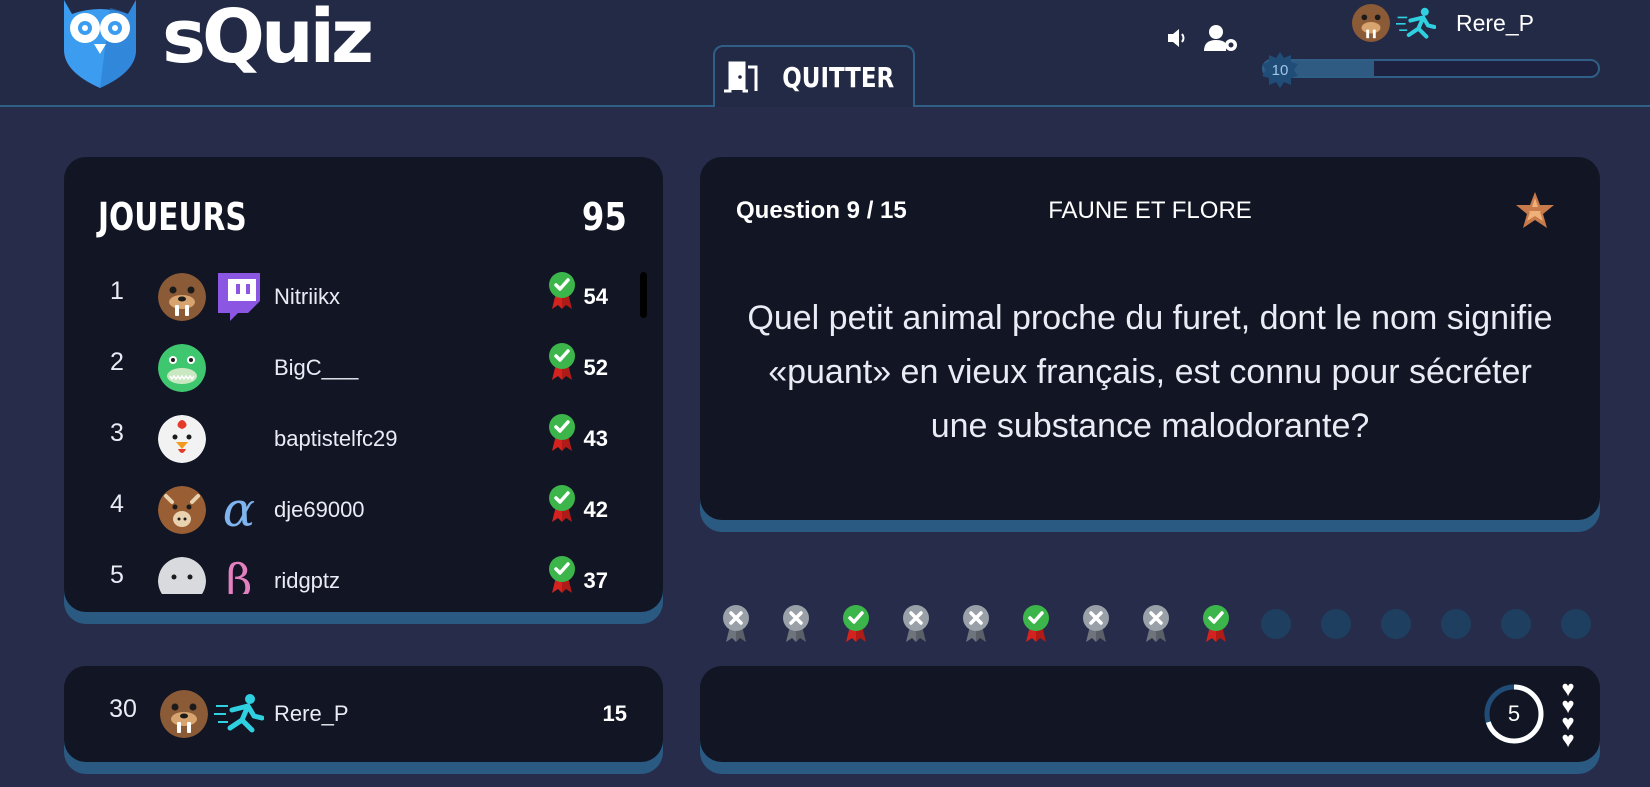 Image resolution: width=1650 pixels, height=787 pixels. What do you see at coordinates (123, 709) in the screenshot?
I see `my-rank: 30` at bounding box center [123, 709].